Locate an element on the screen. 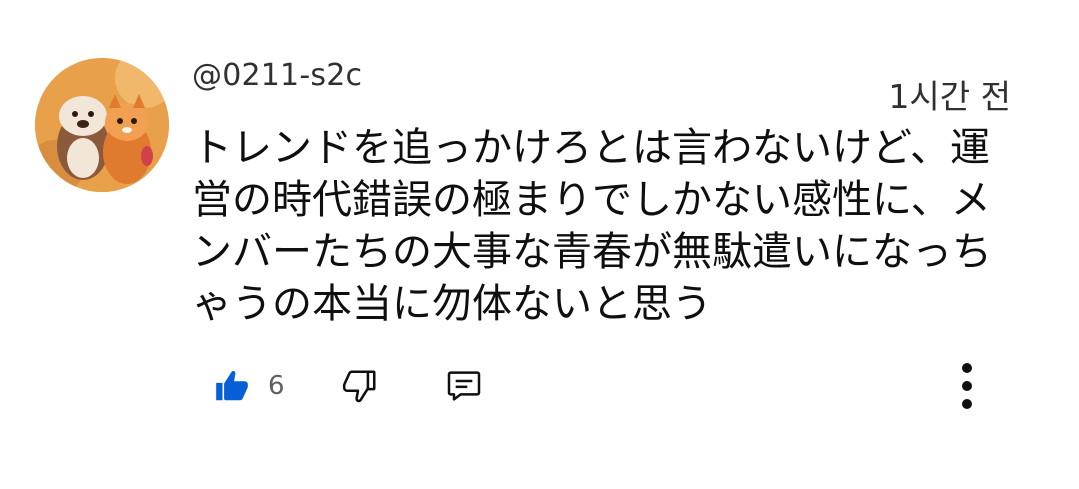 The width and height of the screenshot is (1079, 489). thumbs-up-icon is located at coordinates (232, 386).